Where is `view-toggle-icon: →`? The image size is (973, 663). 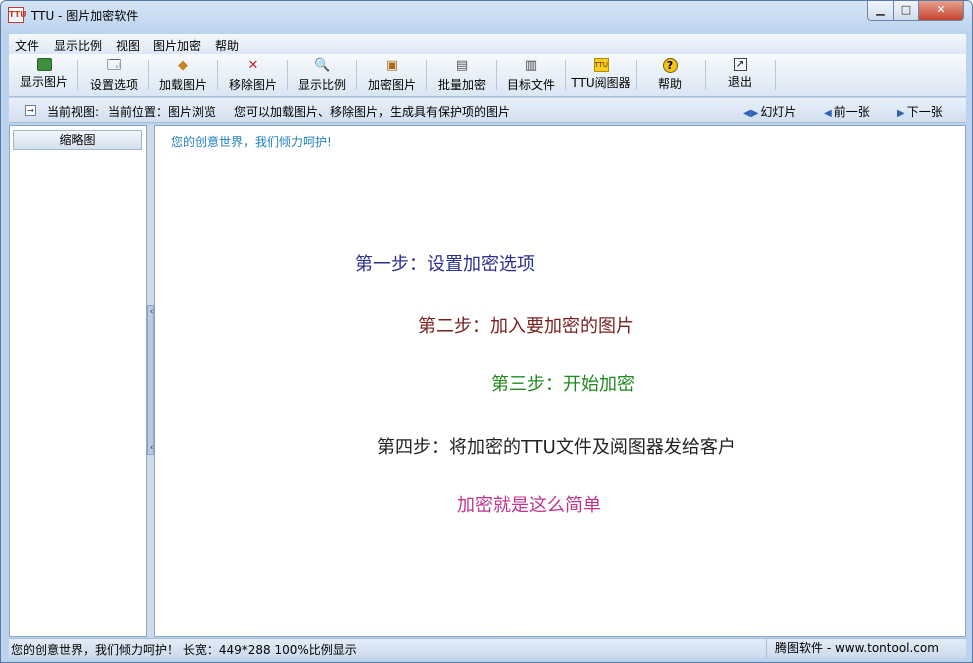
view-toggle-icon: → is located at coordinates (30, 110).